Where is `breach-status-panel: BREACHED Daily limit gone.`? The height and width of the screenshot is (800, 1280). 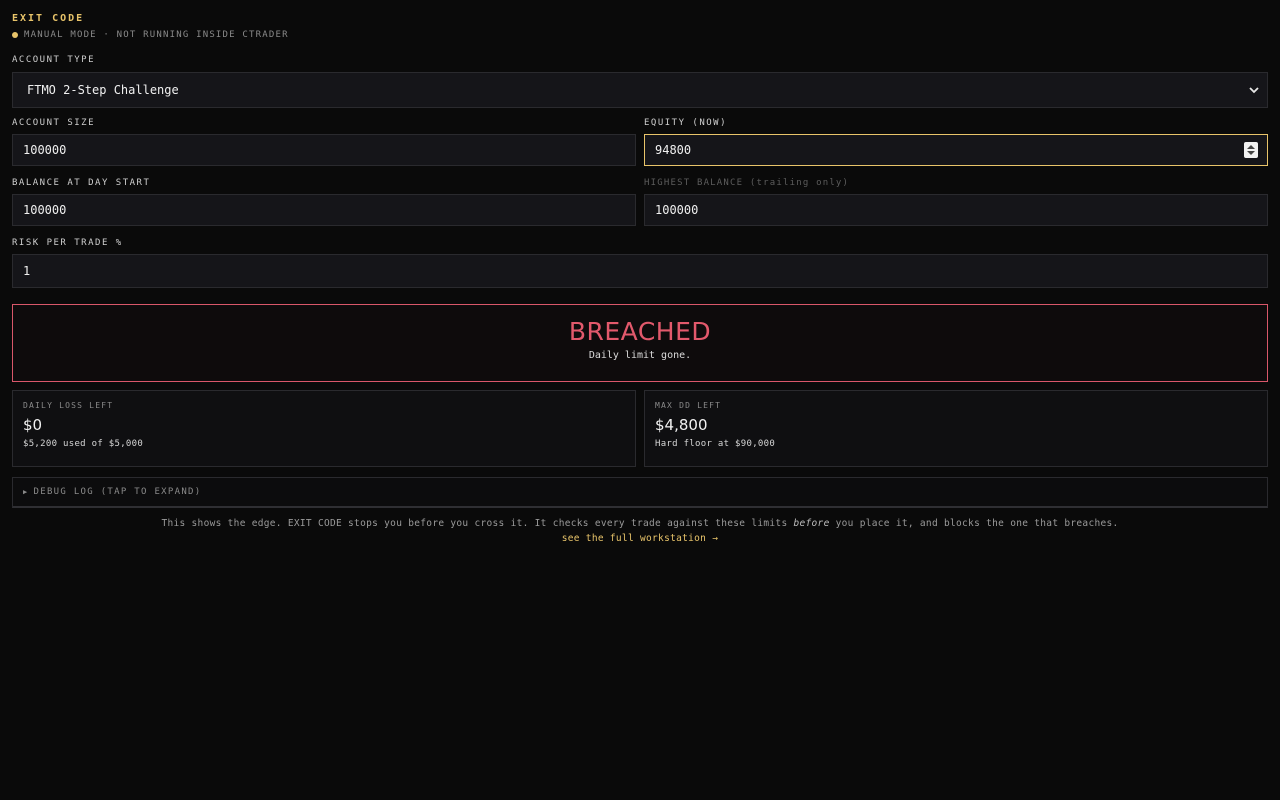 breach-status-panel: BREACHED Daily limit gone. is located at coordinates (640, 343).